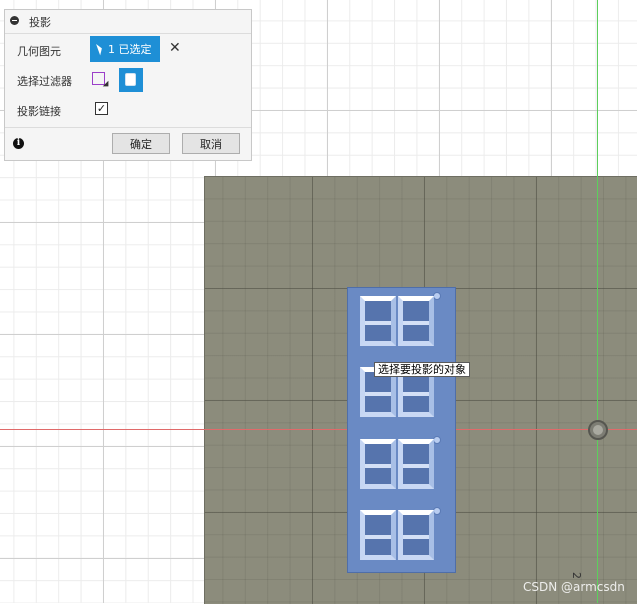 Image resolution: width=637 pixels, height=604 pixels. I want to click on geometry-label: 几何图元, so click(39, 51).